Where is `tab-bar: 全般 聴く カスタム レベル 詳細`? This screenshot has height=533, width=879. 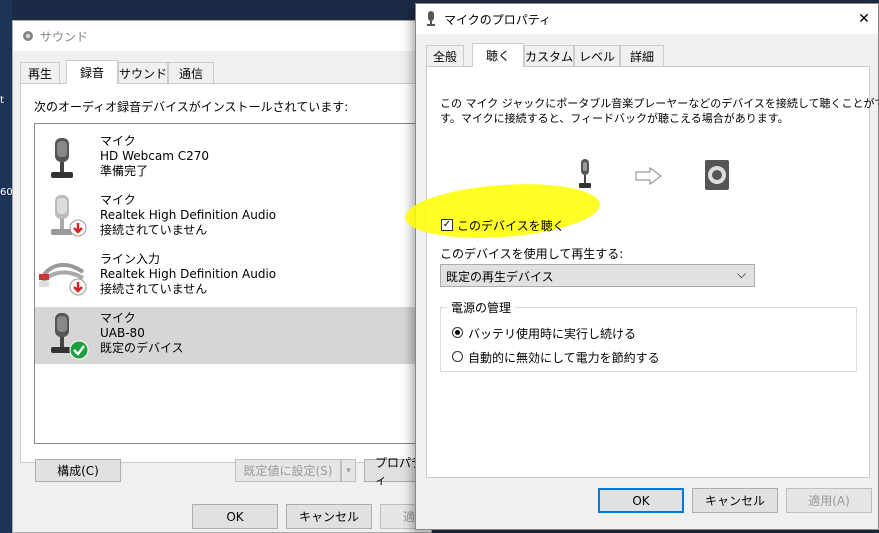
tab-bar: 全般 聴く カスタム レベル 詳細 is located at coordinates (646, 55).